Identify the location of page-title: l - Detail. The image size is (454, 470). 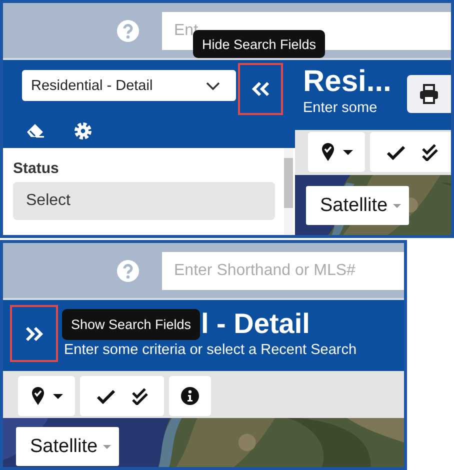
(256, 324).